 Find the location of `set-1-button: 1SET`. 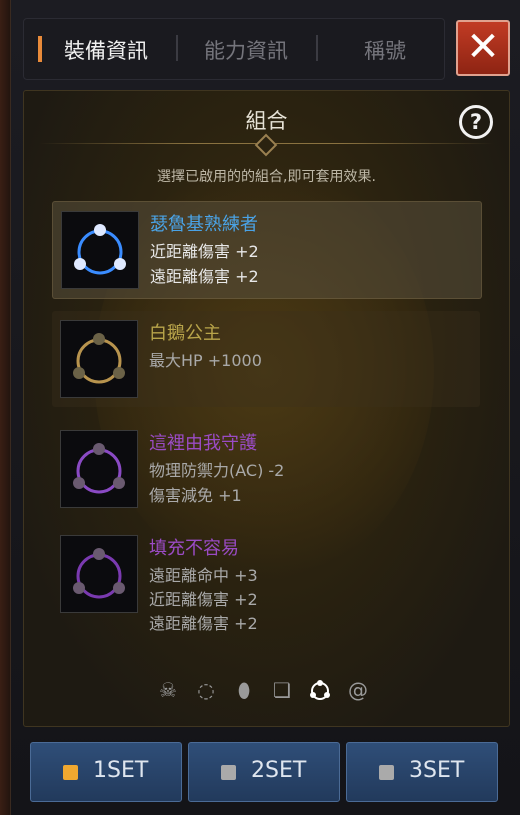

set-1-button: 1SET is located at coordinates (106, 772).